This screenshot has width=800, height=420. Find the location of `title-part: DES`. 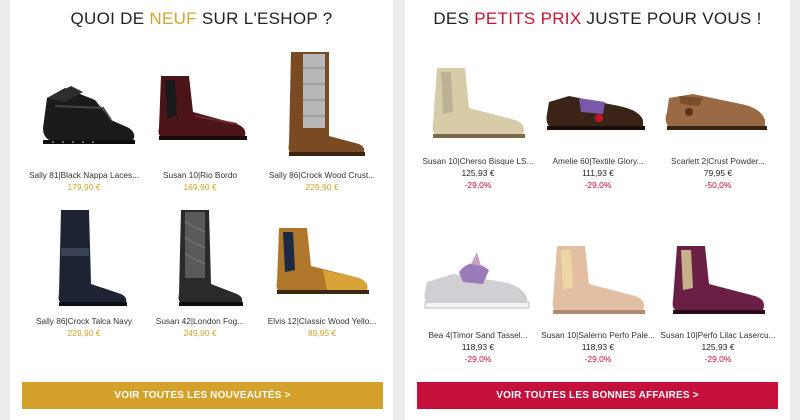

title-part: DES is located at coordinates (454, 18).